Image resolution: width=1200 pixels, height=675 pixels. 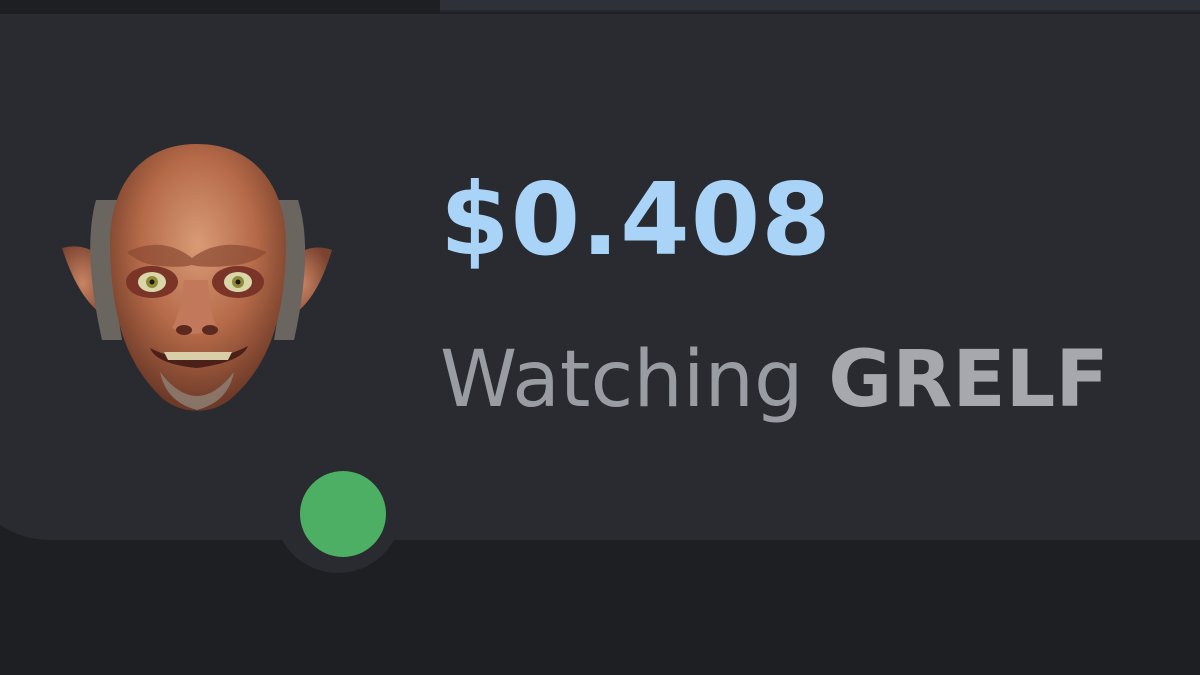 What do you see at coordinates (197, 277) in the screenshot?
I see `goblin-face-avatar-icon` at bounding box center [197, 277].